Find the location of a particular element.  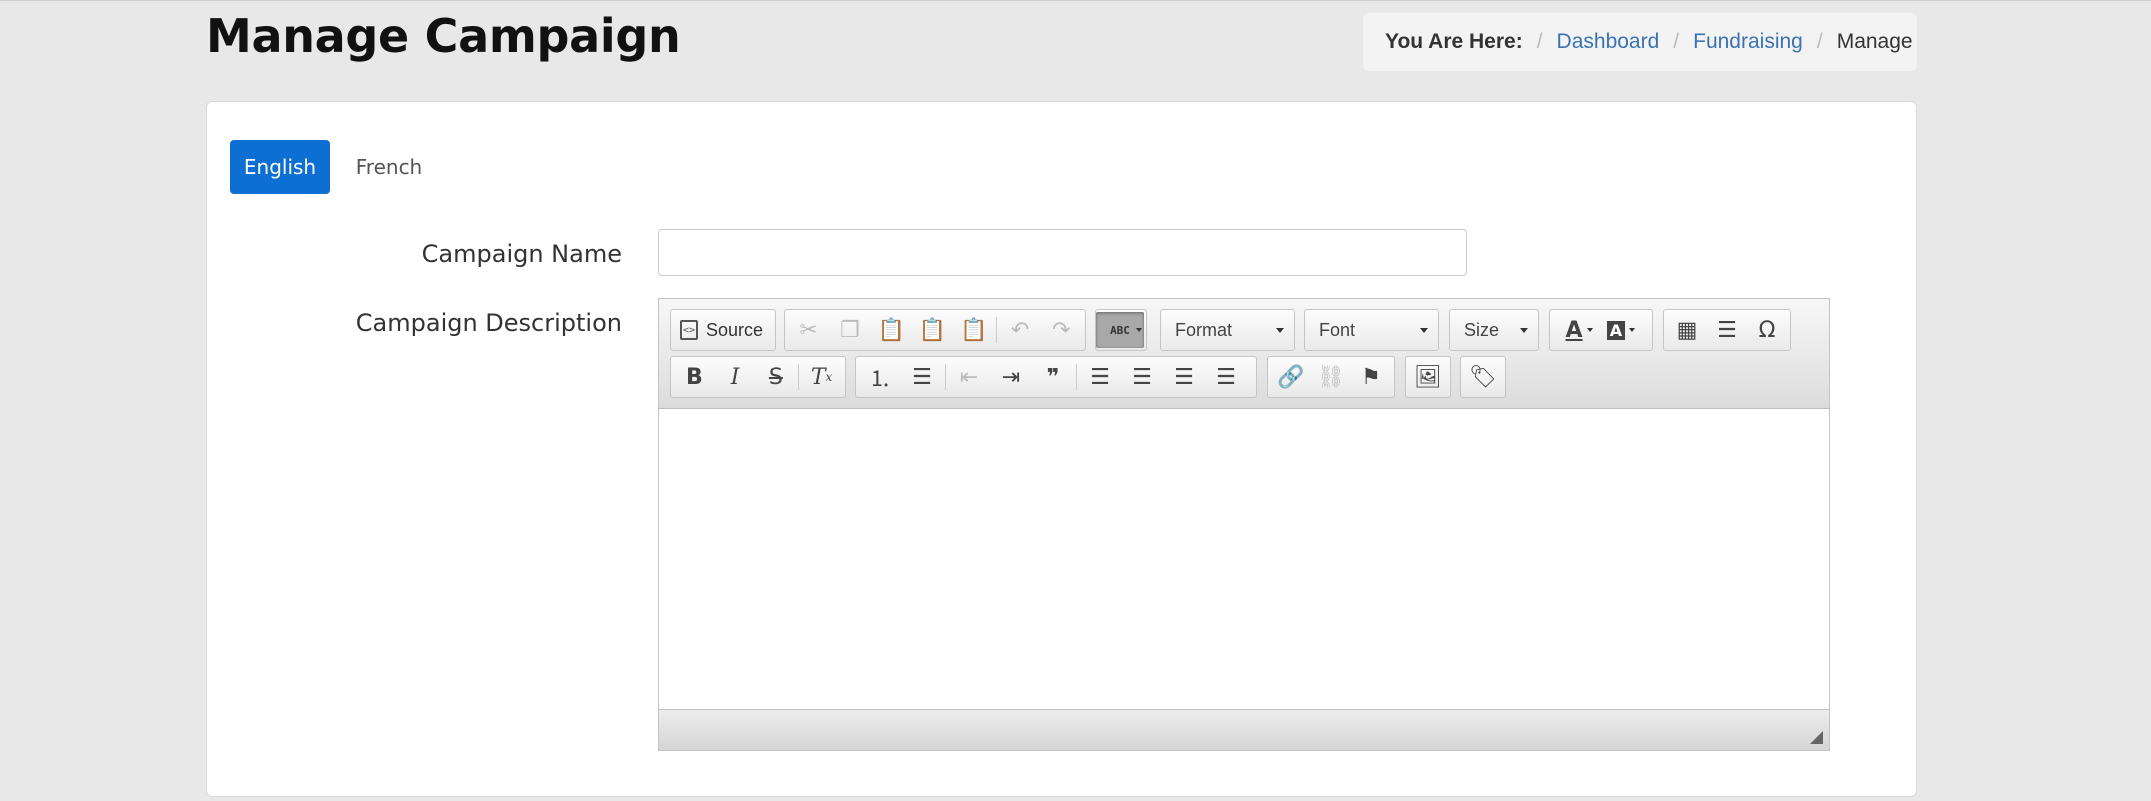

toolbar-group-colors: A A is located at coordinates (1601, 330).